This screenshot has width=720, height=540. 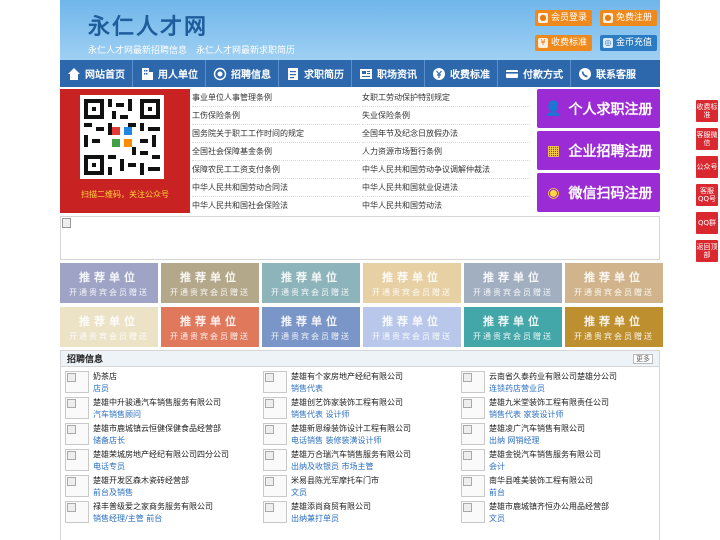 I want to click on nav-fees: 收费标准, so click(x=461, y=73).